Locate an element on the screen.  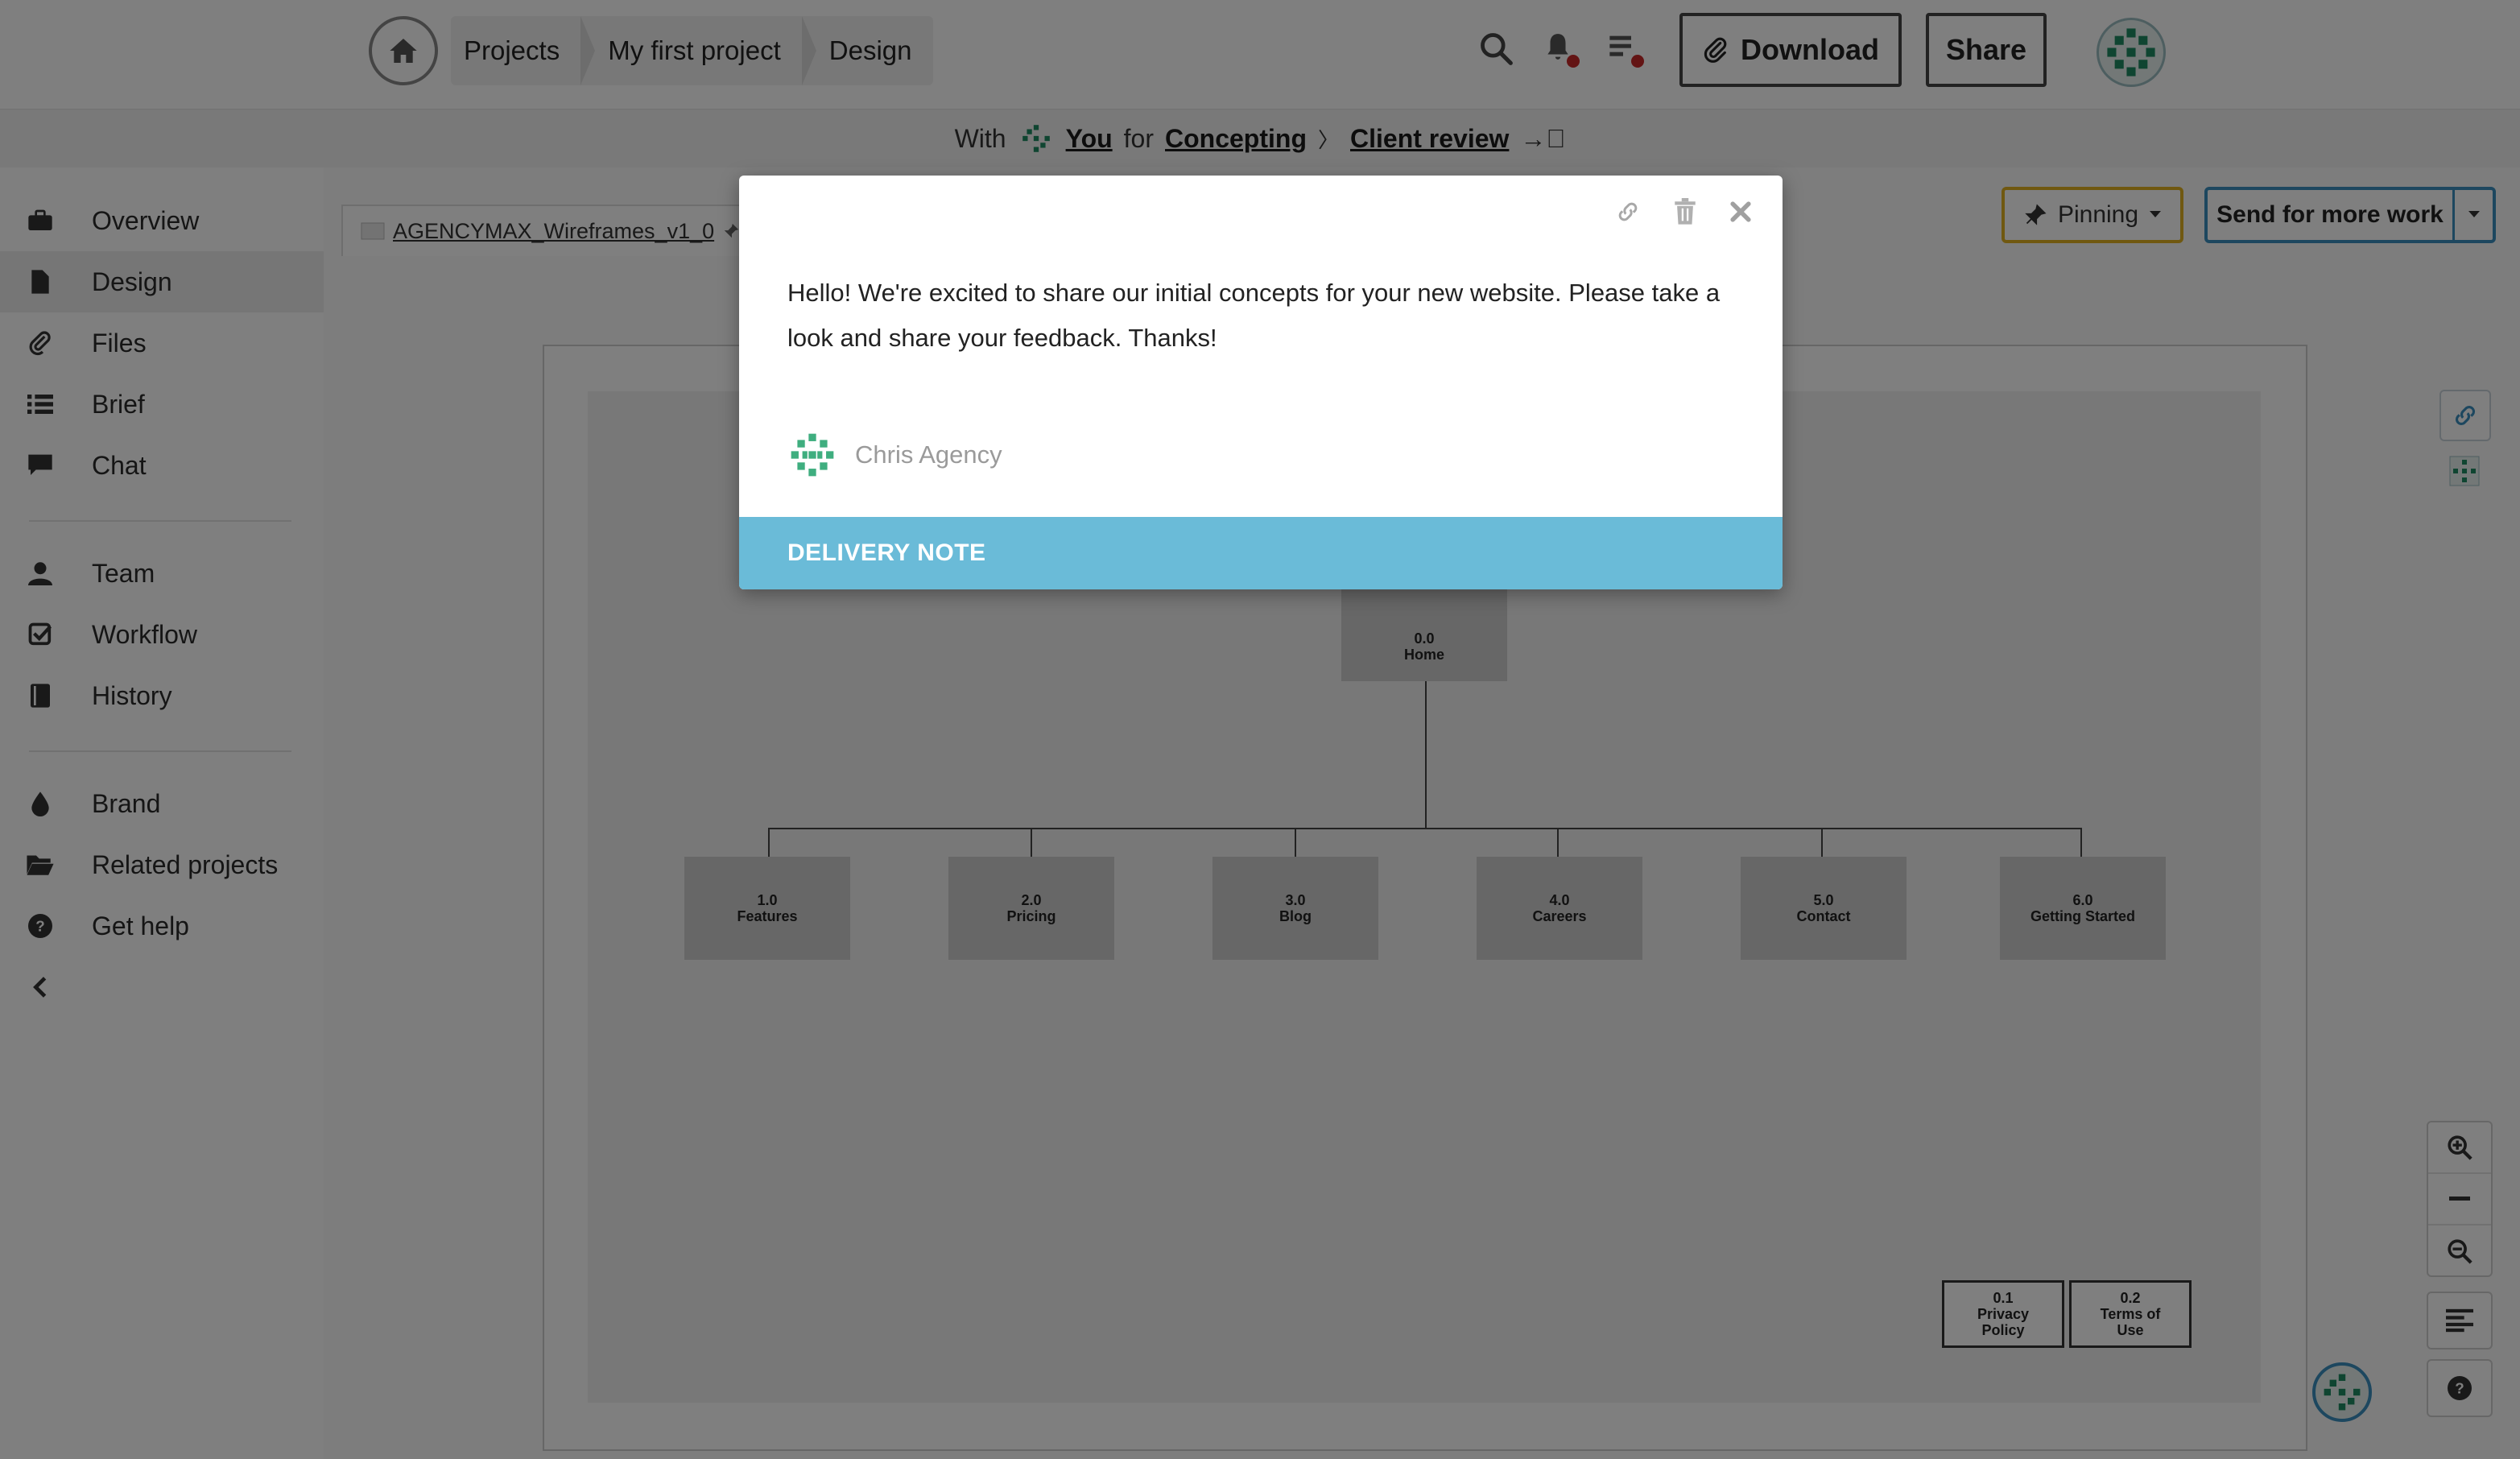
note-author: Chris Agency is located at coordinates (895, 455).